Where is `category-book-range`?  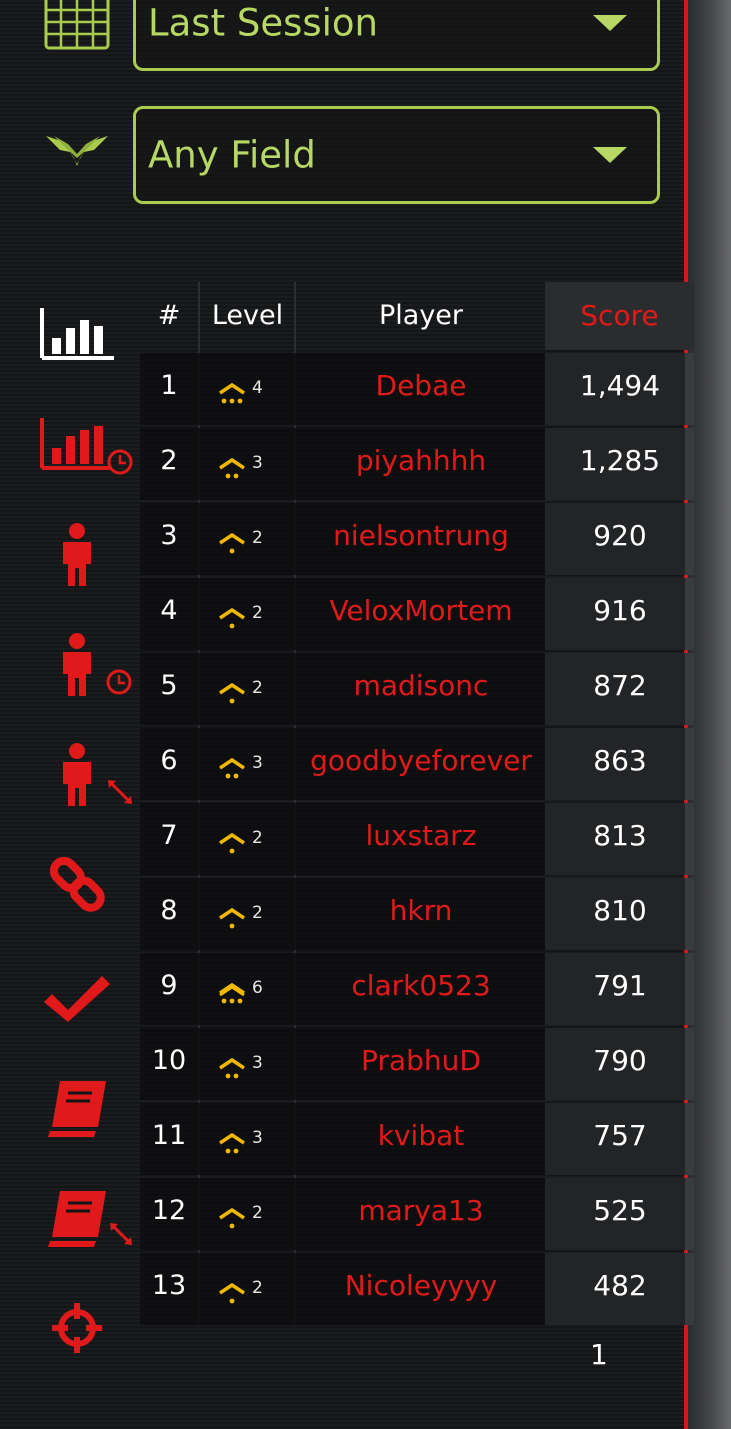
category-book-range is located at coordinates (81, 1225).